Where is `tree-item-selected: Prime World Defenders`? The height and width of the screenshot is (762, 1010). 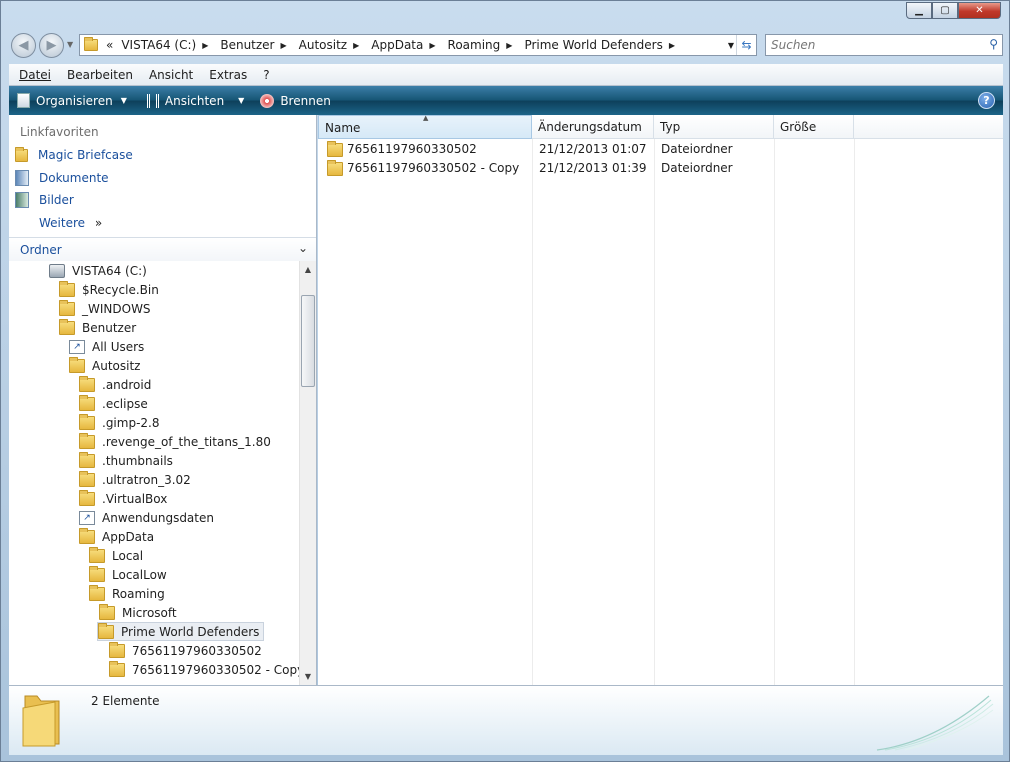 tree-item-selected: Prime World Defenders is located at coordinates (181, 631).